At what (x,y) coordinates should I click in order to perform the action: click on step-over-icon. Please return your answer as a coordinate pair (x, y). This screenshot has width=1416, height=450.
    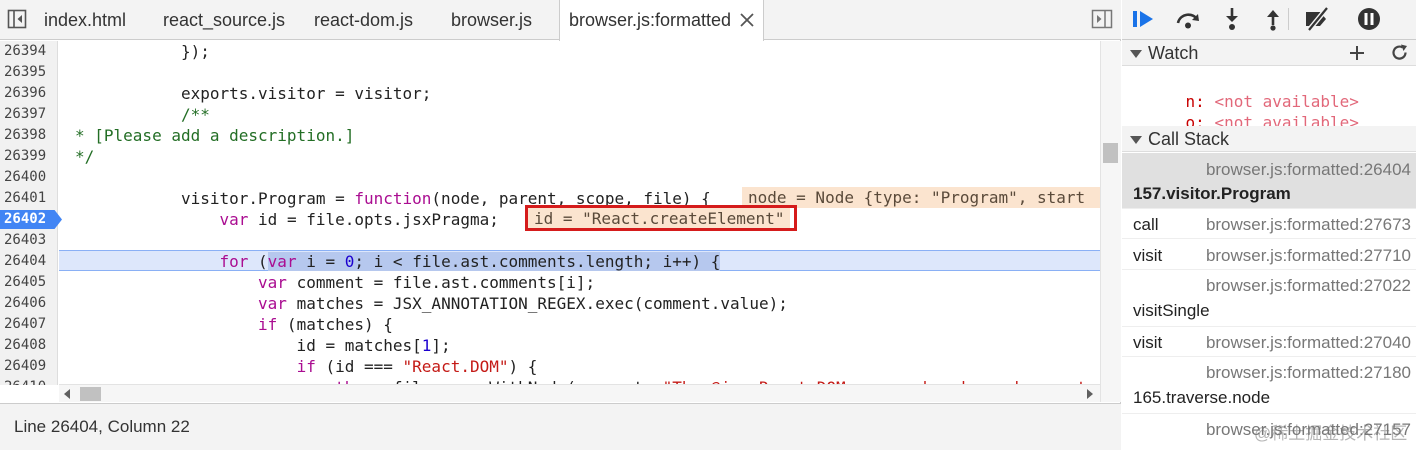
    Looking at the image, I should click on (1188, 19).